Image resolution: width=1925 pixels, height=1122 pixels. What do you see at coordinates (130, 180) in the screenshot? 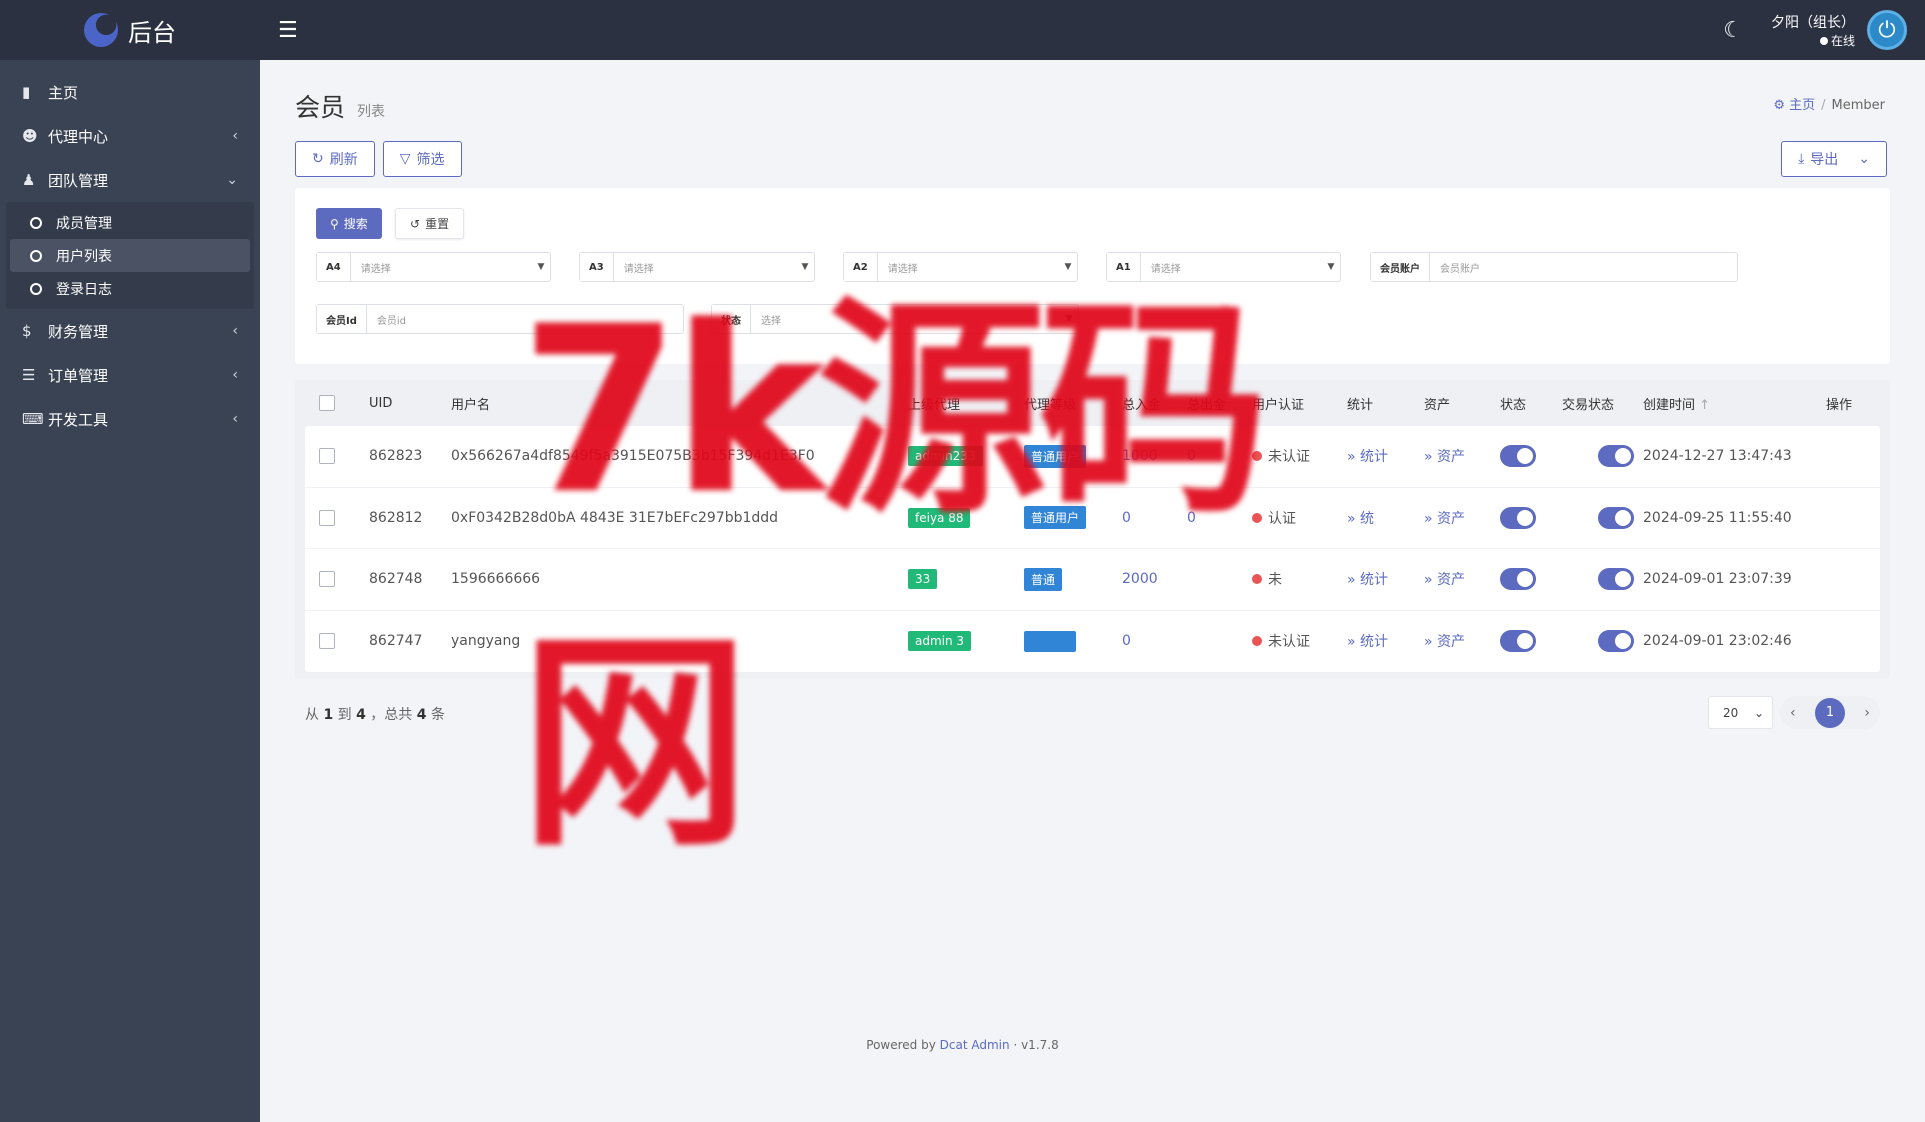
I see `sidebar-item-team: ♟ 团队管理 ⌄` at bounding box center [130, 180].